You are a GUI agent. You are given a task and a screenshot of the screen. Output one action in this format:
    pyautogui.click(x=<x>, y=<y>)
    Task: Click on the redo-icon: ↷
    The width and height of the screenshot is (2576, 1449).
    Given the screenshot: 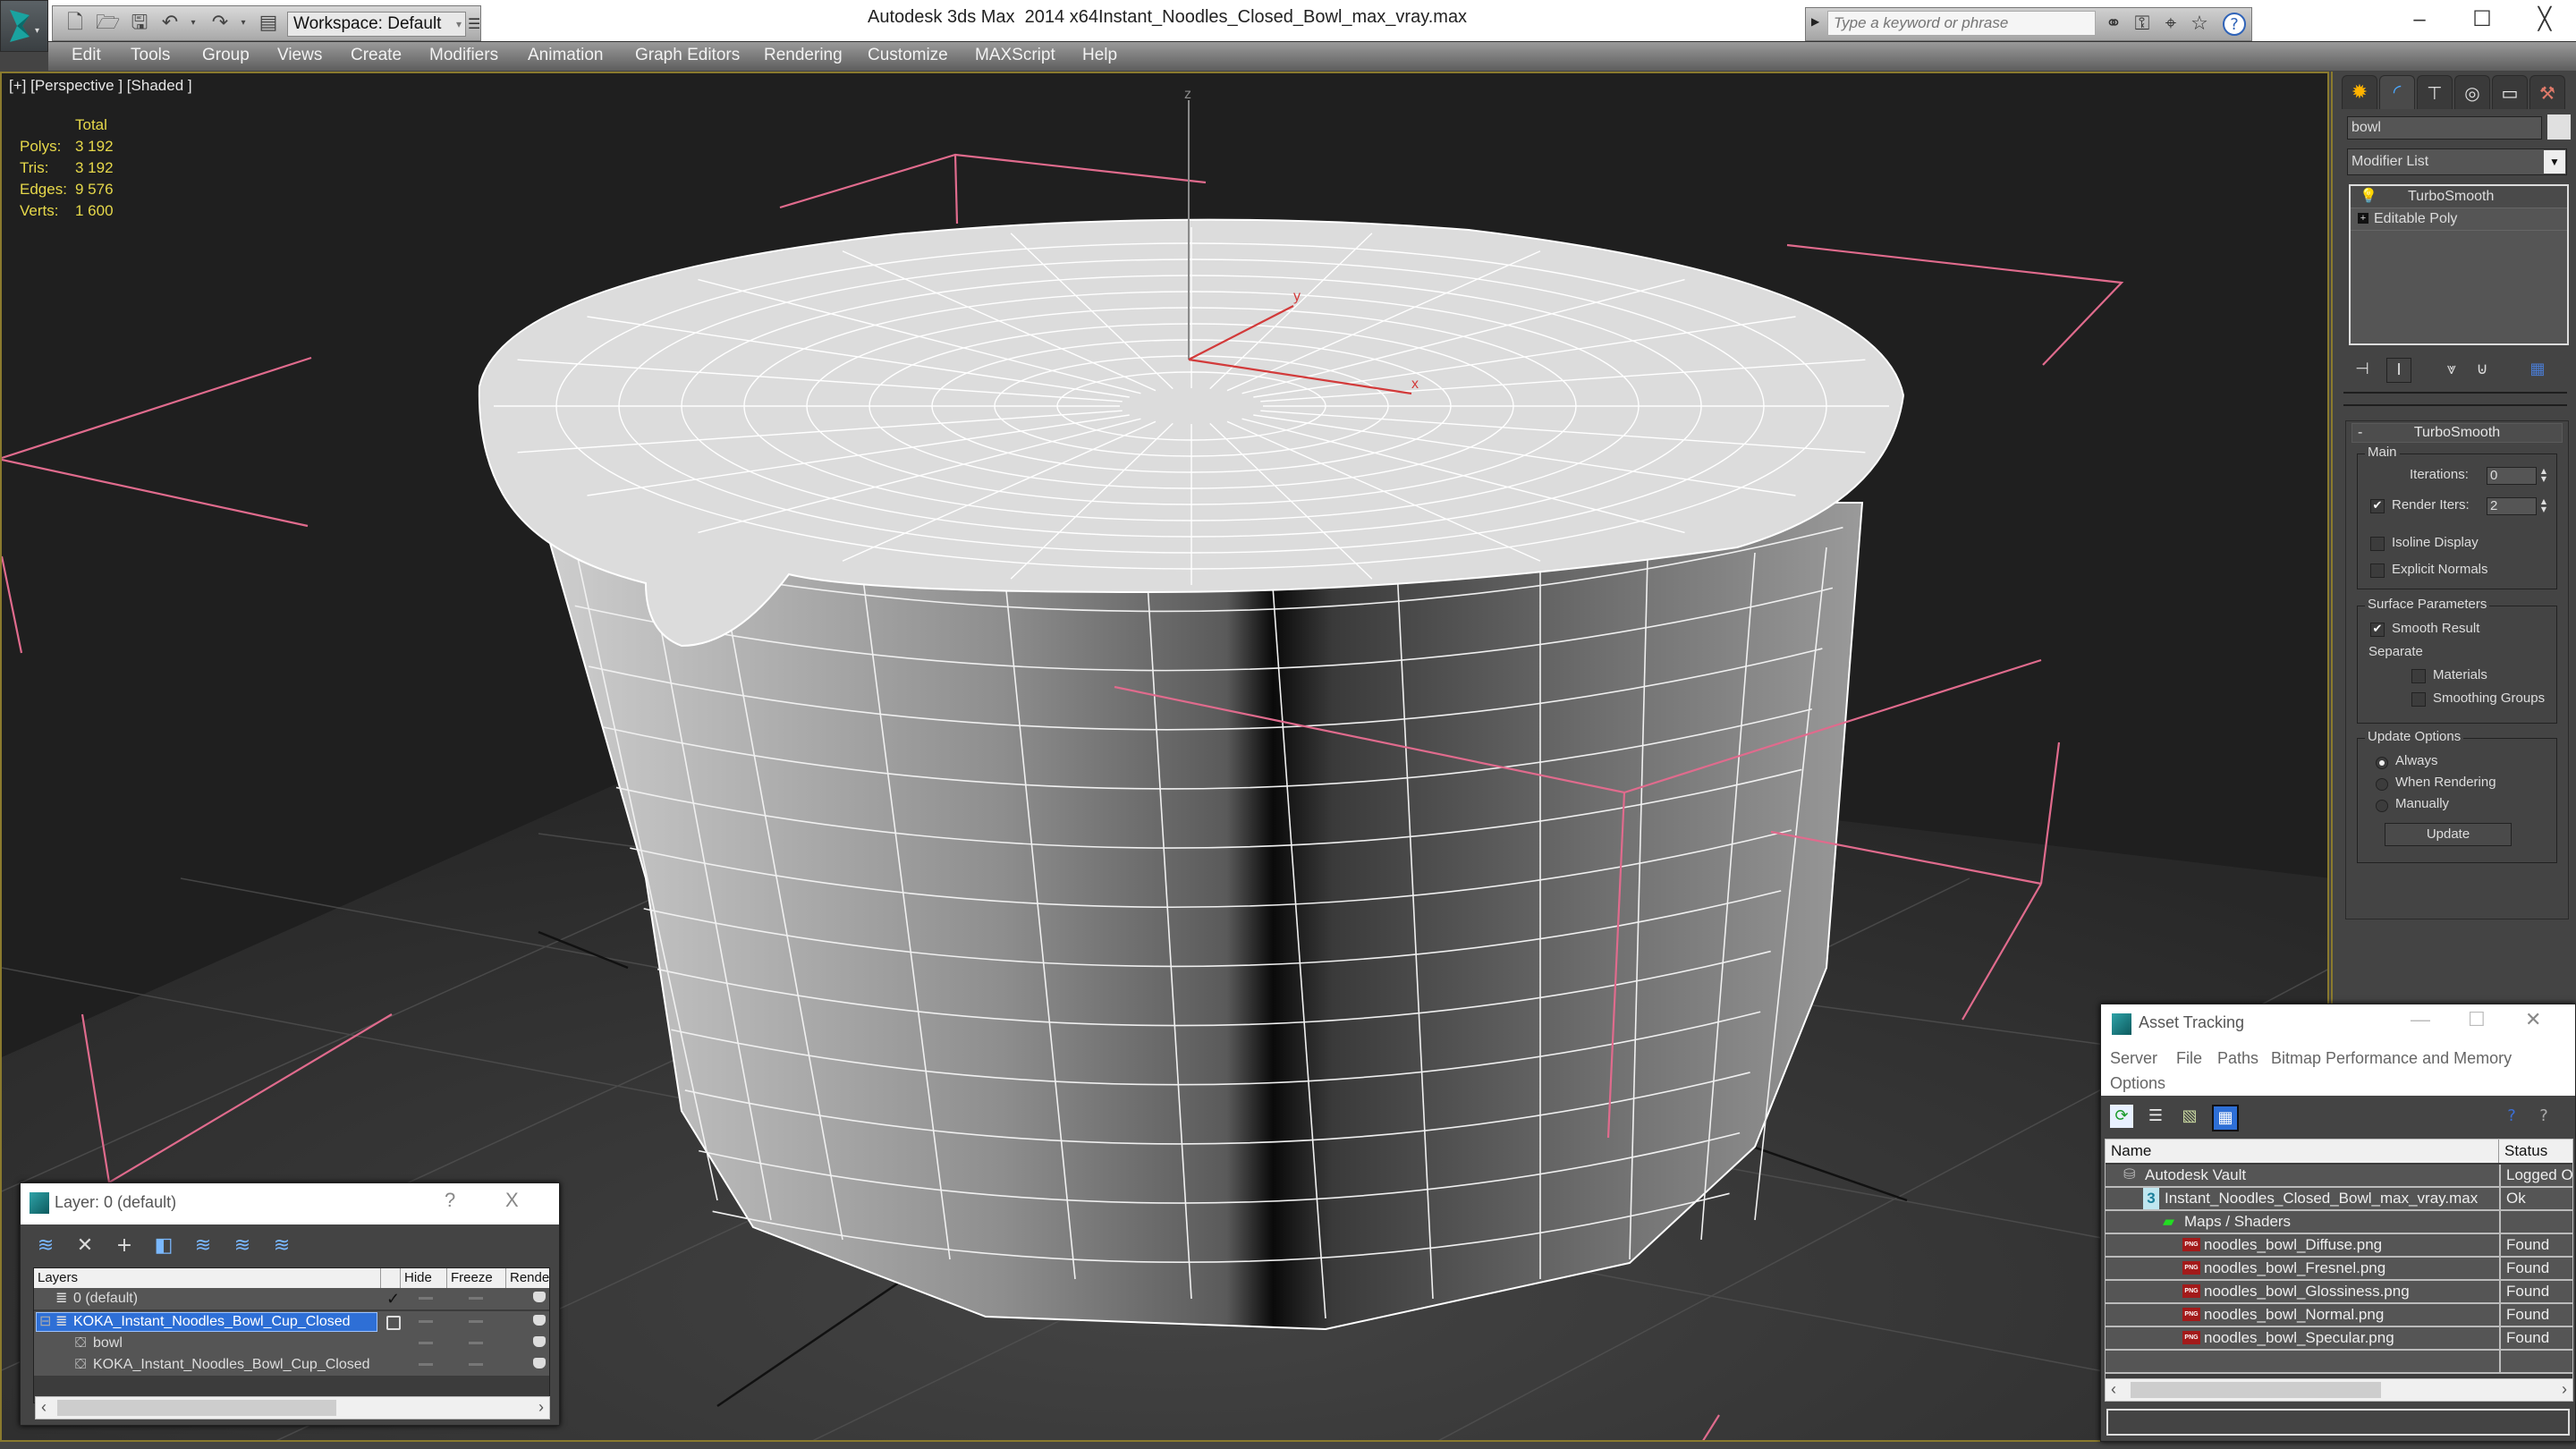 What is the action you would take?
    pyautogui.click(x=220, y=23)
    